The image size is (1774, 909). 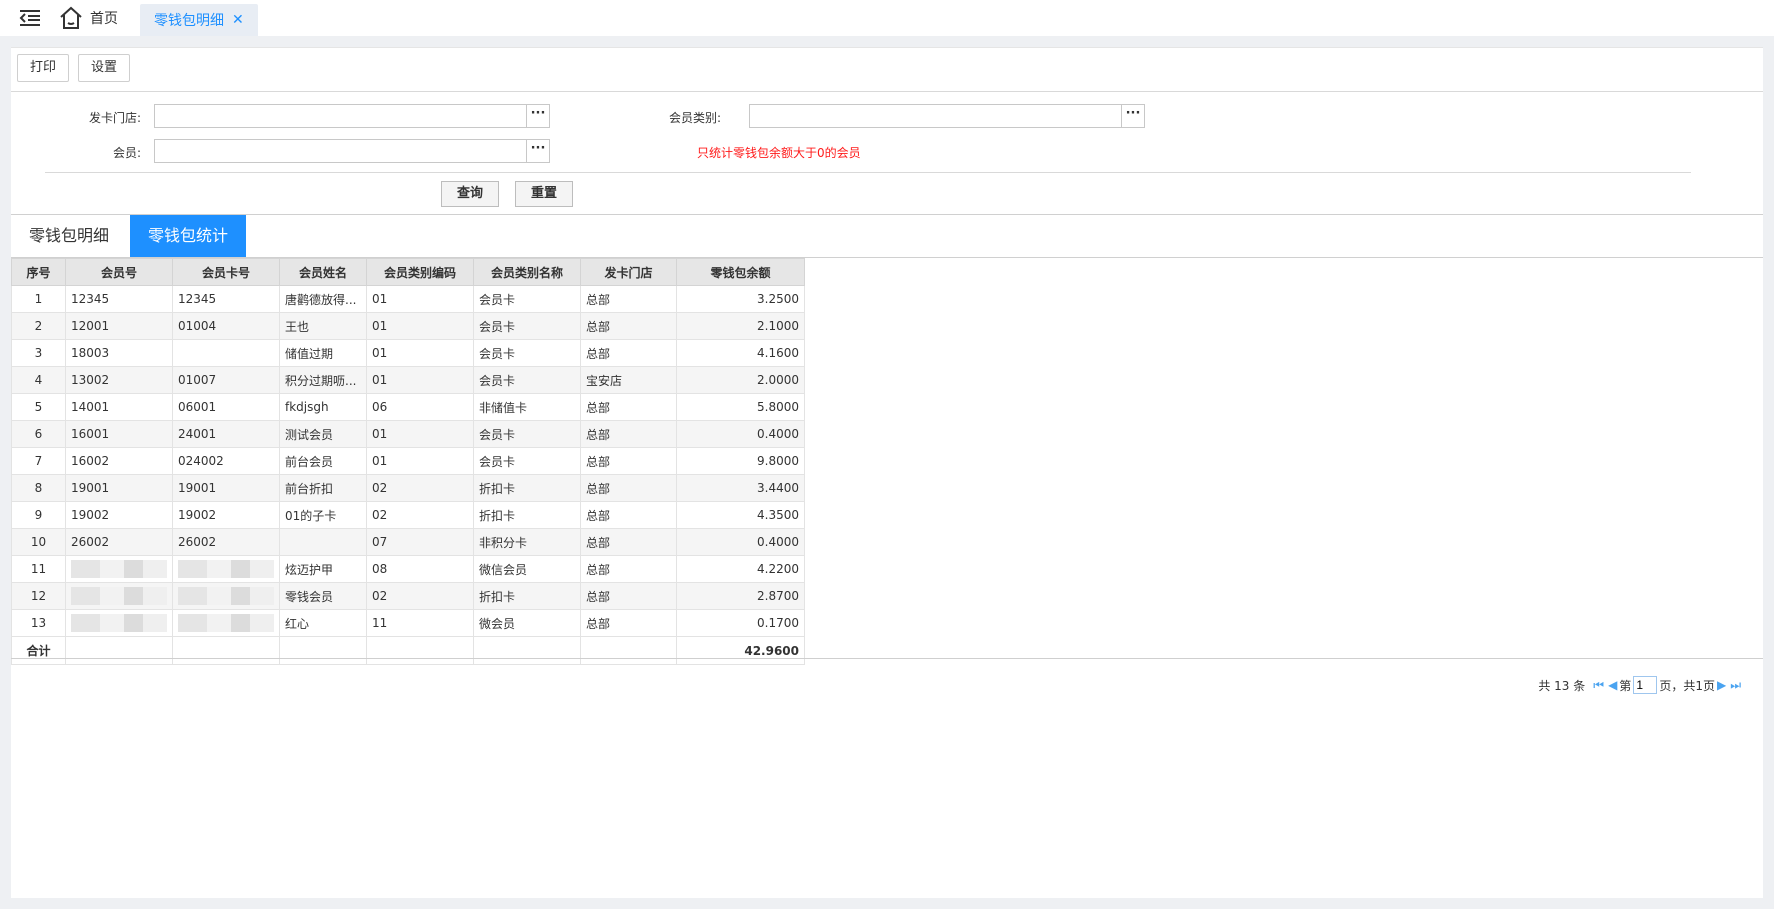 What do you see at coordinates (1612, 685) in the screenshot?
I see `prev-page-icon: ◀` at bounding box center [1612, 685].